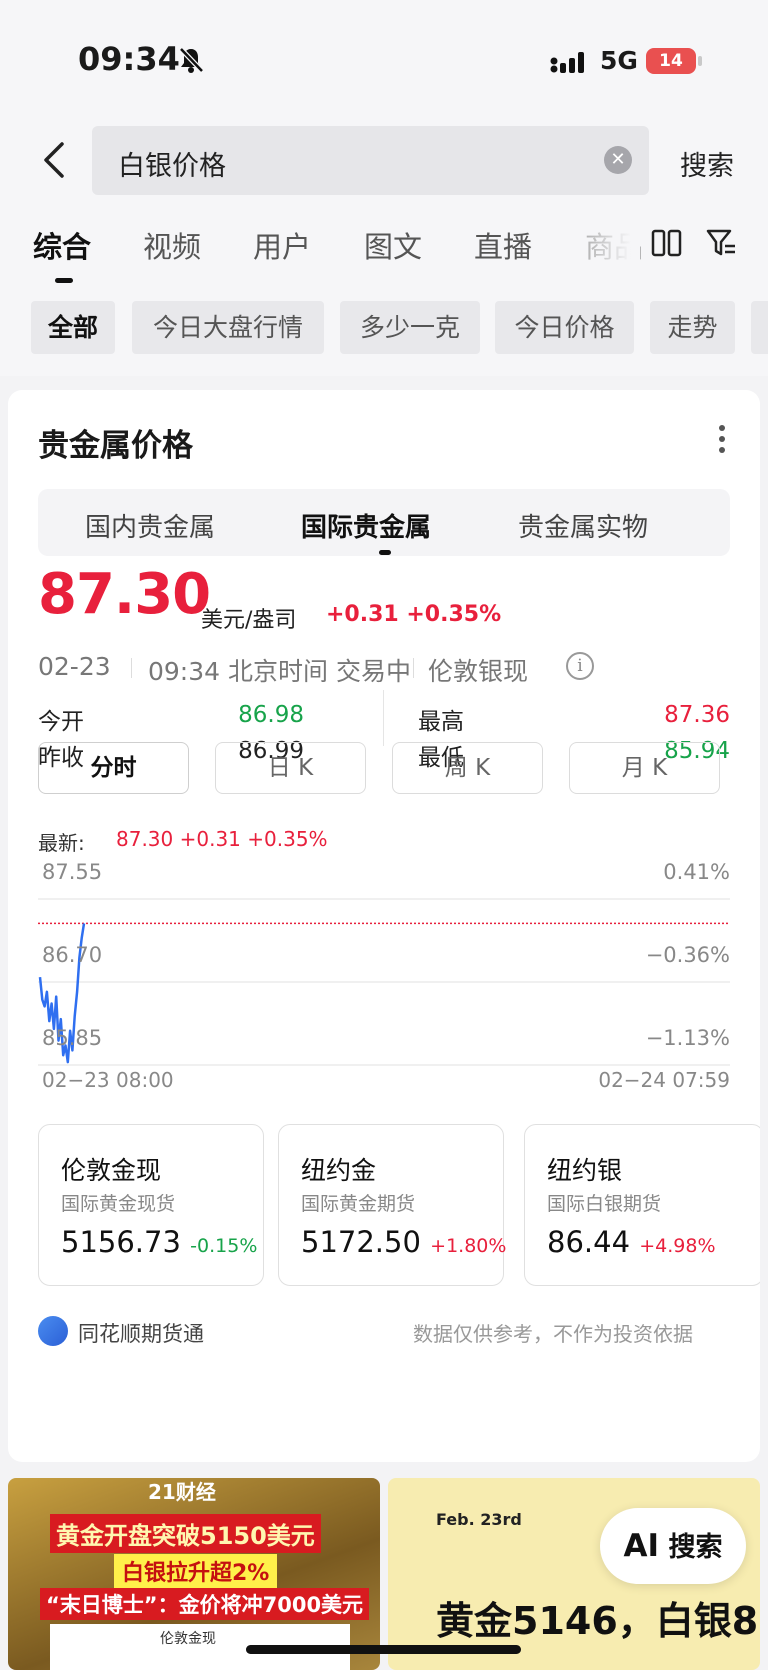 This screenshot has width=768, height=1670. I want to click on quote-card: 纽约银 国际白银期货 86.44 +4.98%, so click(642, 1205).